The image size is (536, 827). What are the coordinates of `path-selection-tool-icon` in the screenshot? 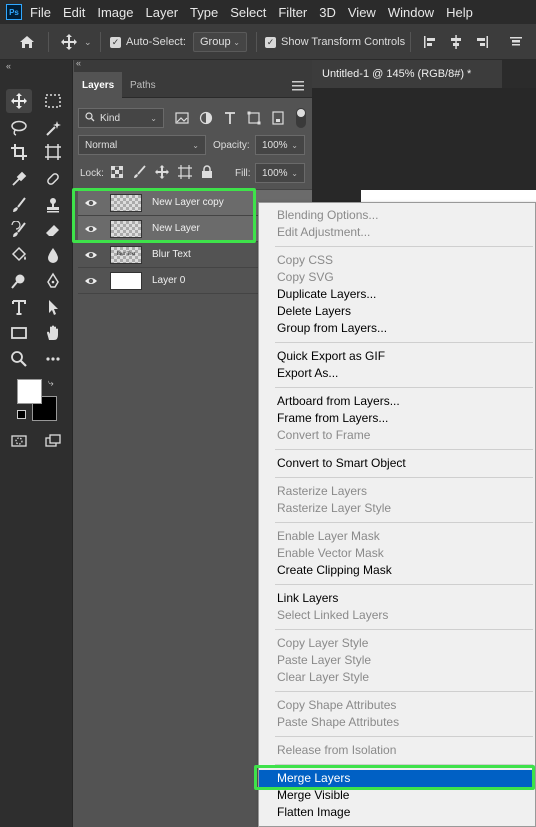 It's located at (53, 307).